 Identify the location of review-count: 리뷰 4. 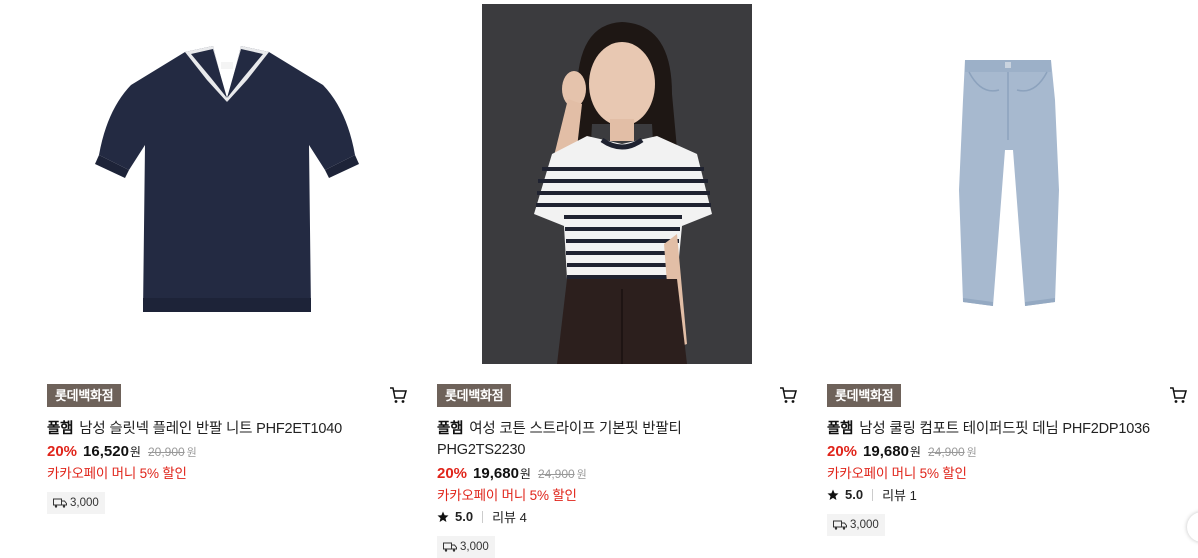
(509, 517).